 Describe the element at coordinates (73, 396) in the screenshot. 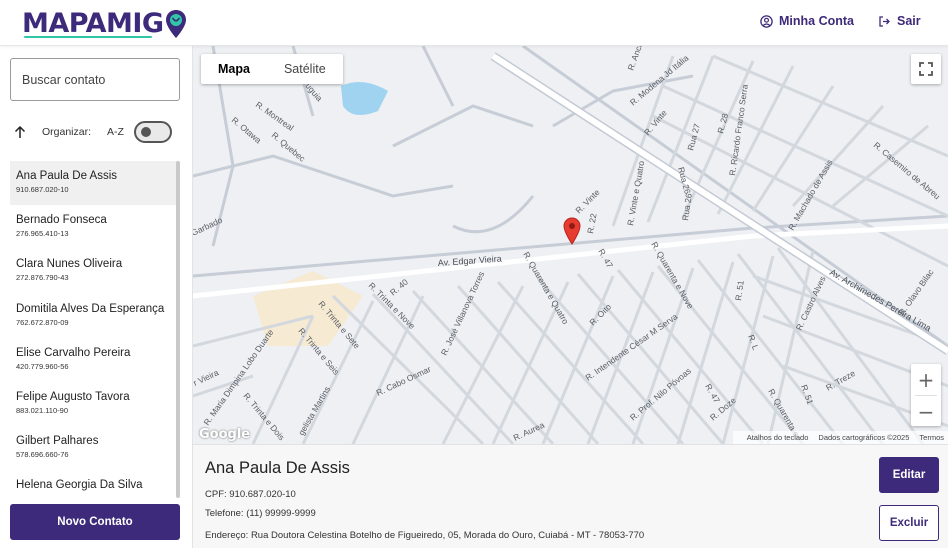

I see `contact-name: Felipe Augusto Tavora` at that location.